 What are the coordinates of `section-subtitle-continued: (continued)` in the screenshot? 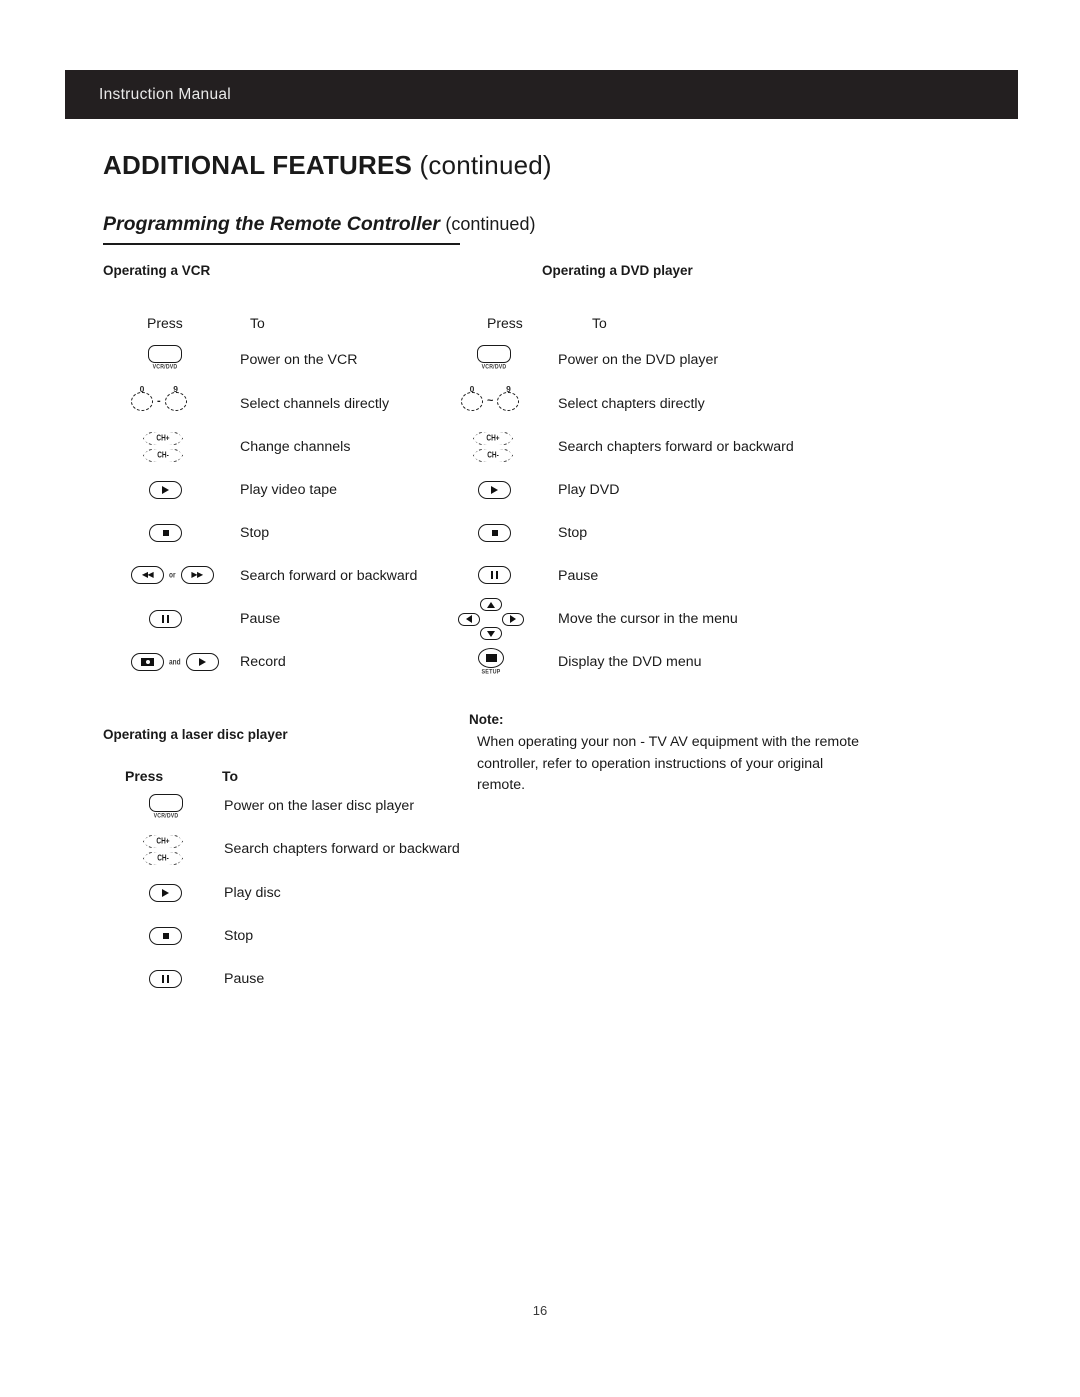 It's located at (490, 224).